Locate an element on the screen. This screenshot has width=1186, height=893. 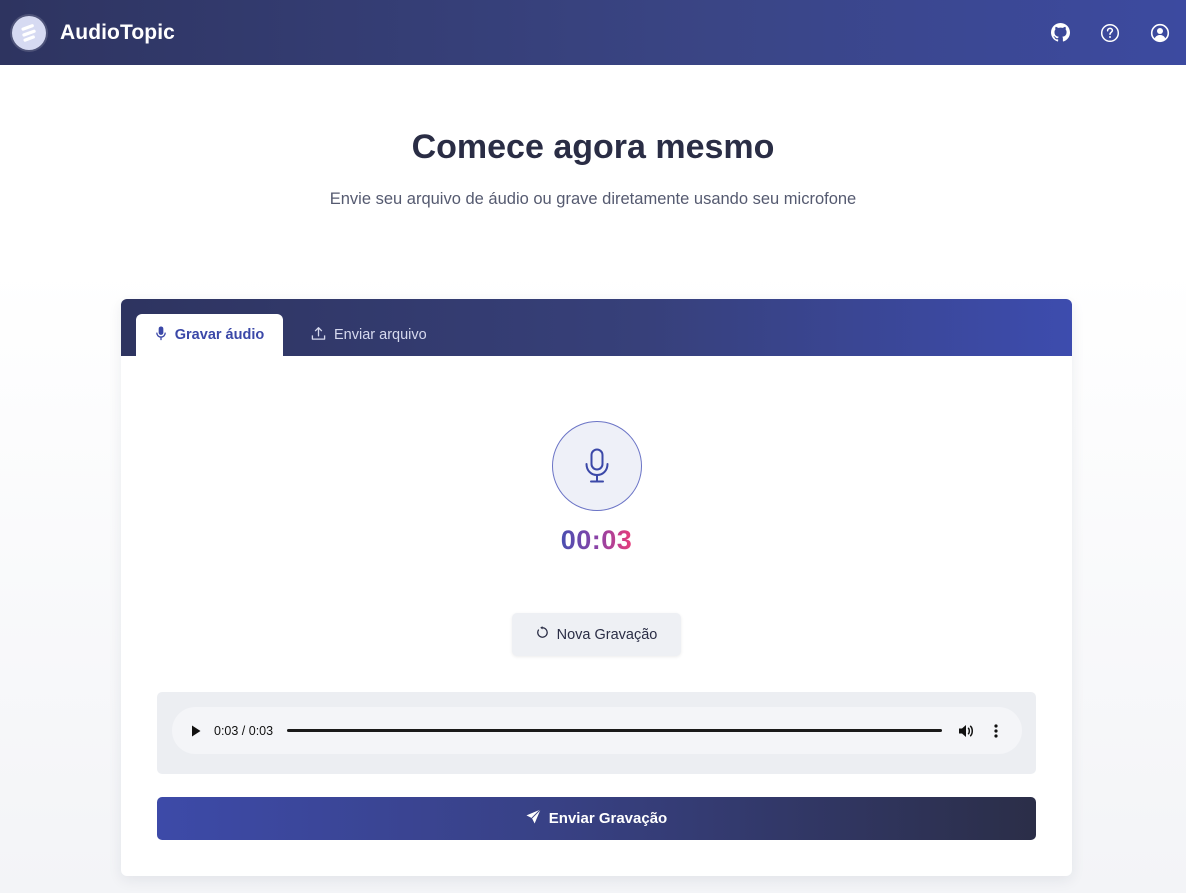
player-progress-bar is located at coordinates (614, 730).